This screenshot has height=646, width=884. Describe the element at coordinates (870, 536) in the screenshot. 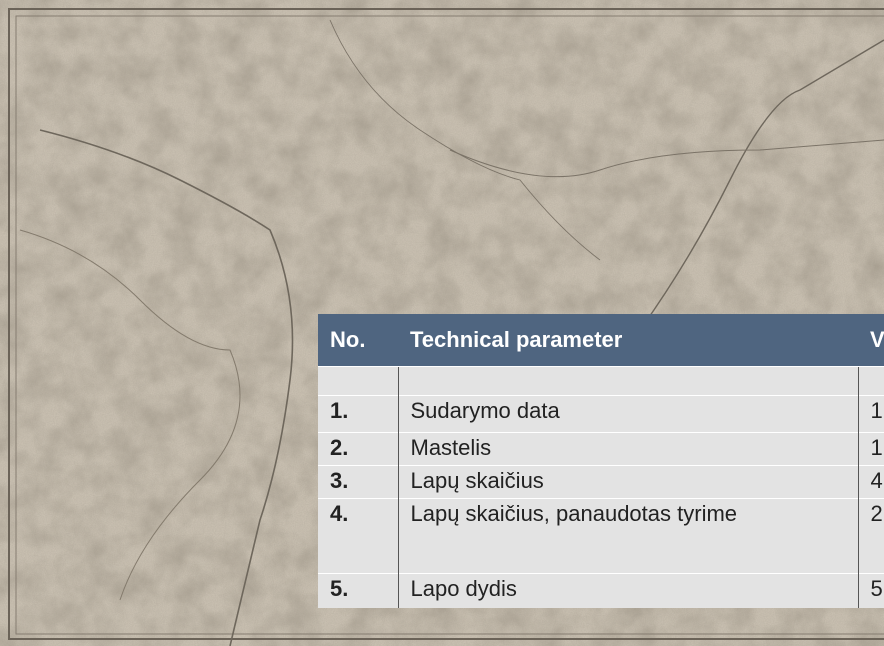

I see `row-value: 2` at that location.